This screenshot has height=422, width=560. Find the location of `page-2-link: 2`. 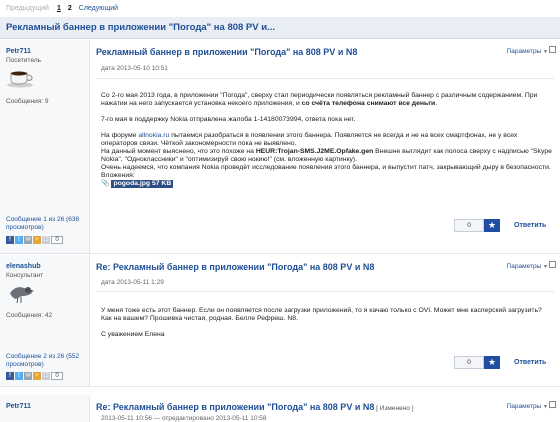

page-2-link: 2 is located at coordinates (70, 8).